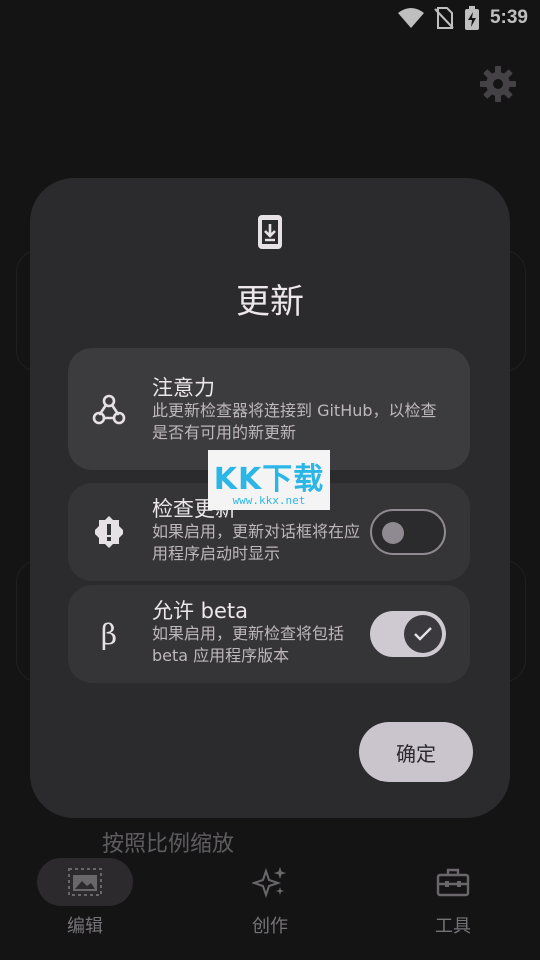  What do you see at coordinates (109, 634) in the screenshot?
I see `beta-icon: β` at bounding box center [109, 634].